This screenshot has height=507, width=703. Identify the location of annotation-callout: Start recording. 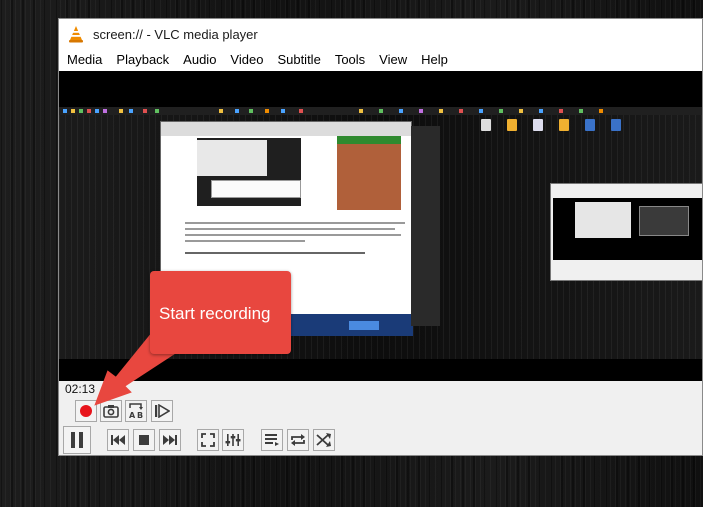
(220, 312).